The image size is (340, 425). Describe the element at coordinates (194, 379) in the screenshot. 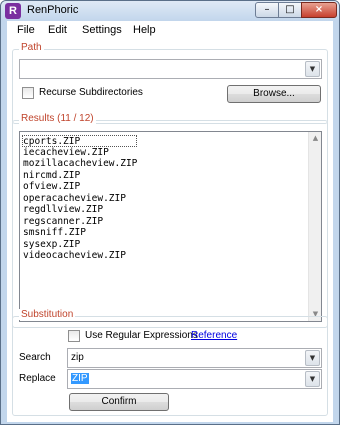

I see `replace-combobox: ZIP ▼` at that location.